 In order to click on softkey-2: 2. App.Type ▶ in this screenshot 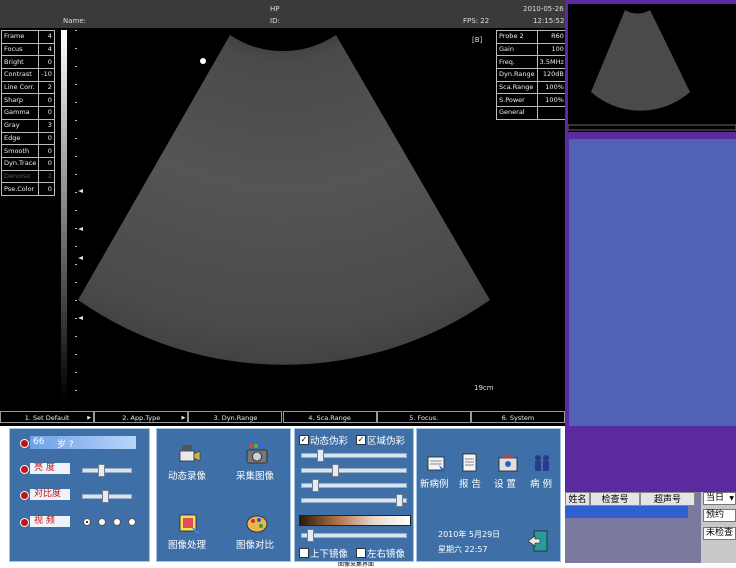, I will do `click(141, 417)`.